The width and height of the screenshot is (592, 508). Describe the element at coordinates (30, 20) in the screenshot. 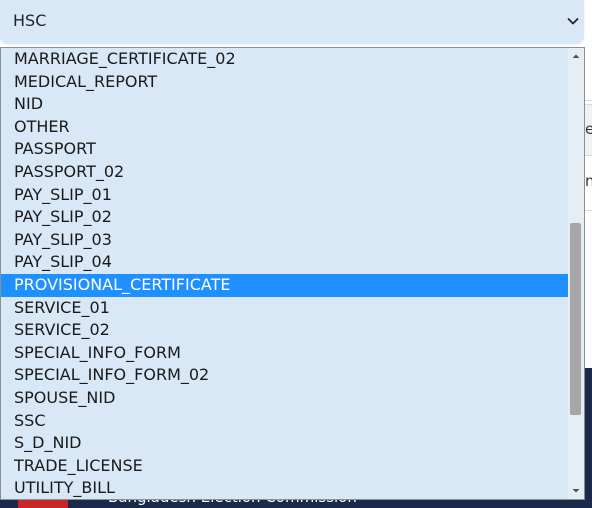

I see `select-current-value: HSC` at that location.